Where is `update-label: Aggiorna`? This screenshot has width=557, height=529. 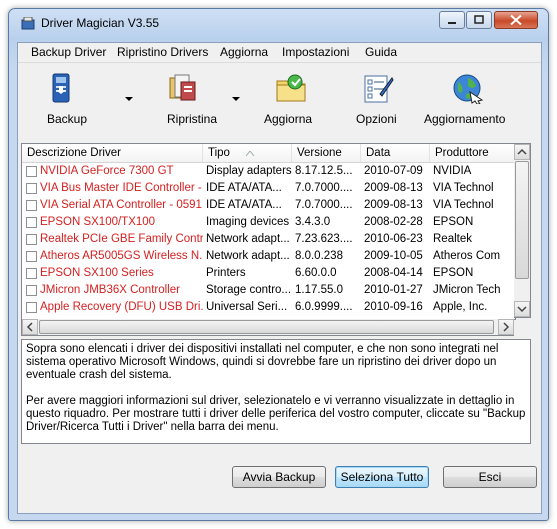
update-label: Aggiorna is located at coordinates (288, 119).